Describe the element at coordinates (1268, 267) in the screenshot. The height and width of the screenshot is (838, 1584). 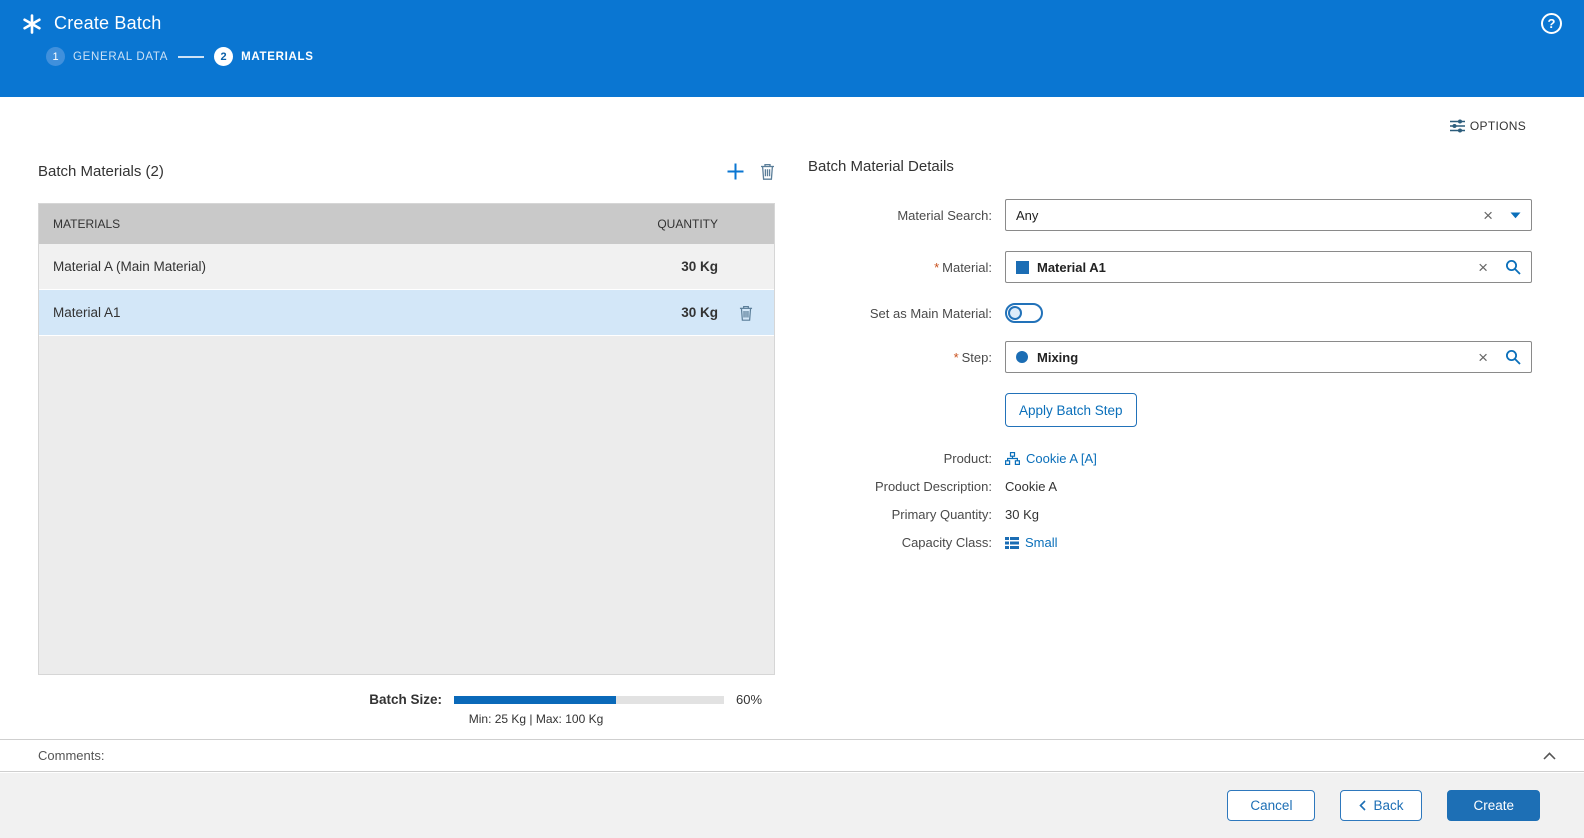
I see `material-input: Material A1 ×` at that location.